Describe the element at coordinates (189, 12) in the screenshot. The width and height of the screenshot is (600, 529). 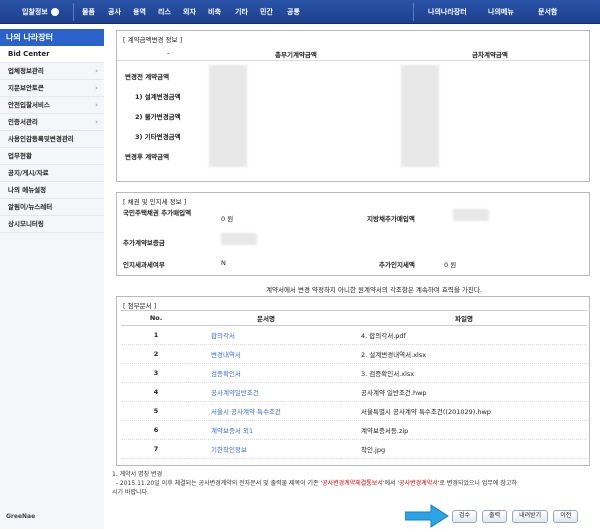
I see `nav-foreign: 외자` at that location.